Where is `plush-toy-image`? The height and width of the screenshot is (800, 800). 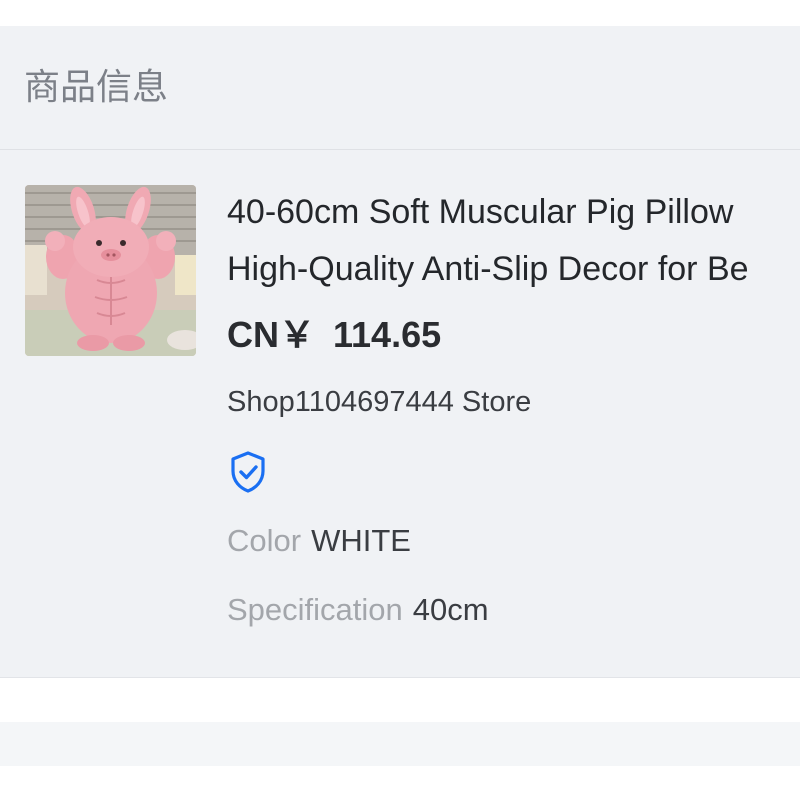
plush-toy-image is located at coordinates (110, 270).